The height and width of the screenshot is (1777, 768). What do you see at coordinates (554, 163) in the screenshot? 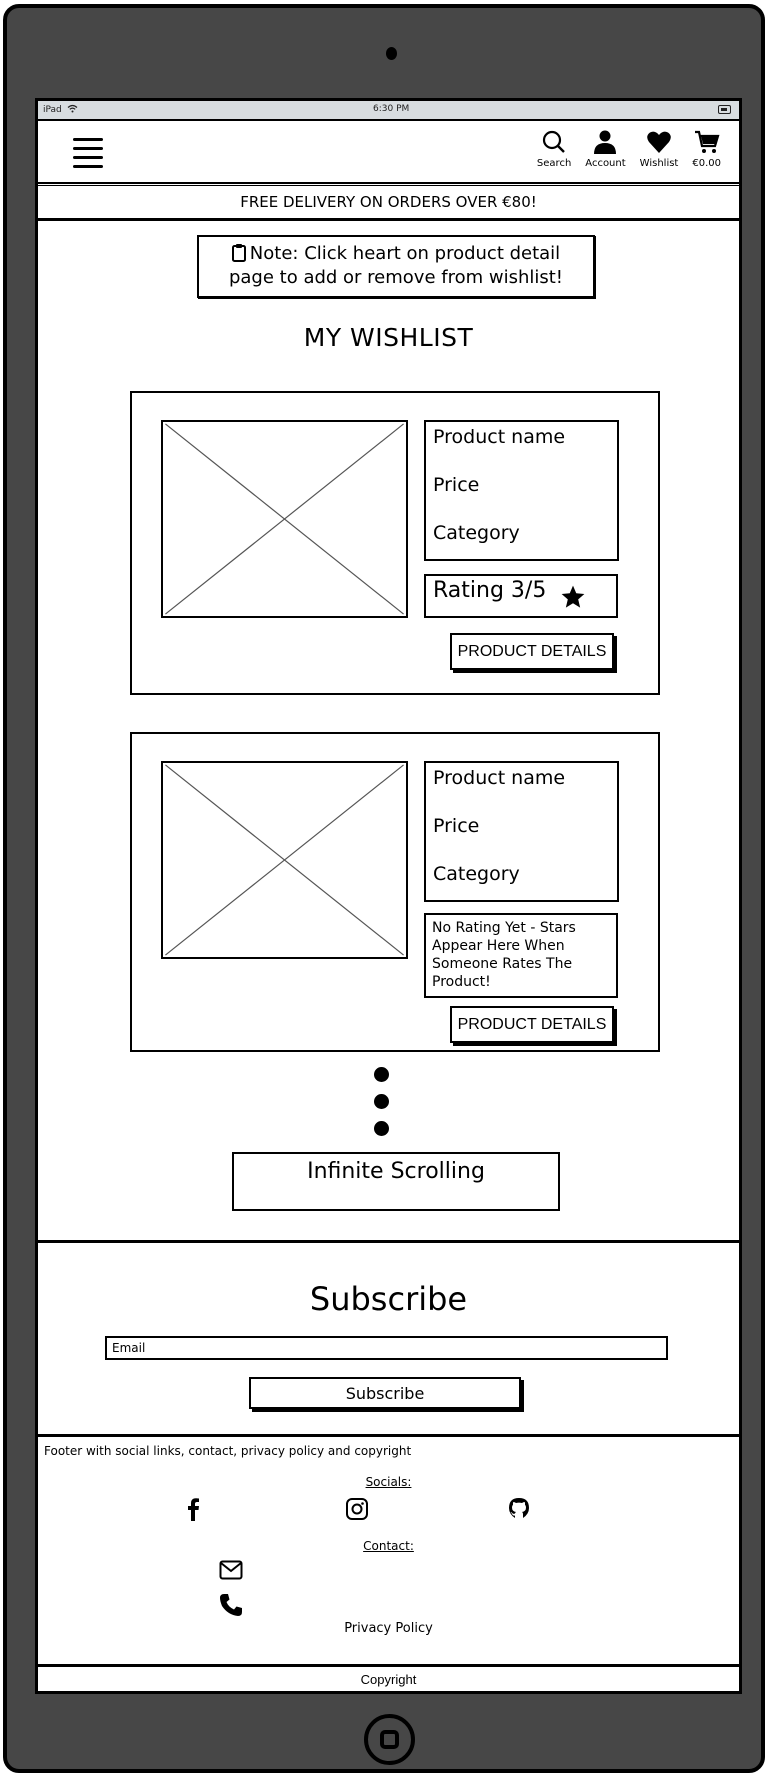
I see `nav-search-label: Search` at bounding box center [554, 163].